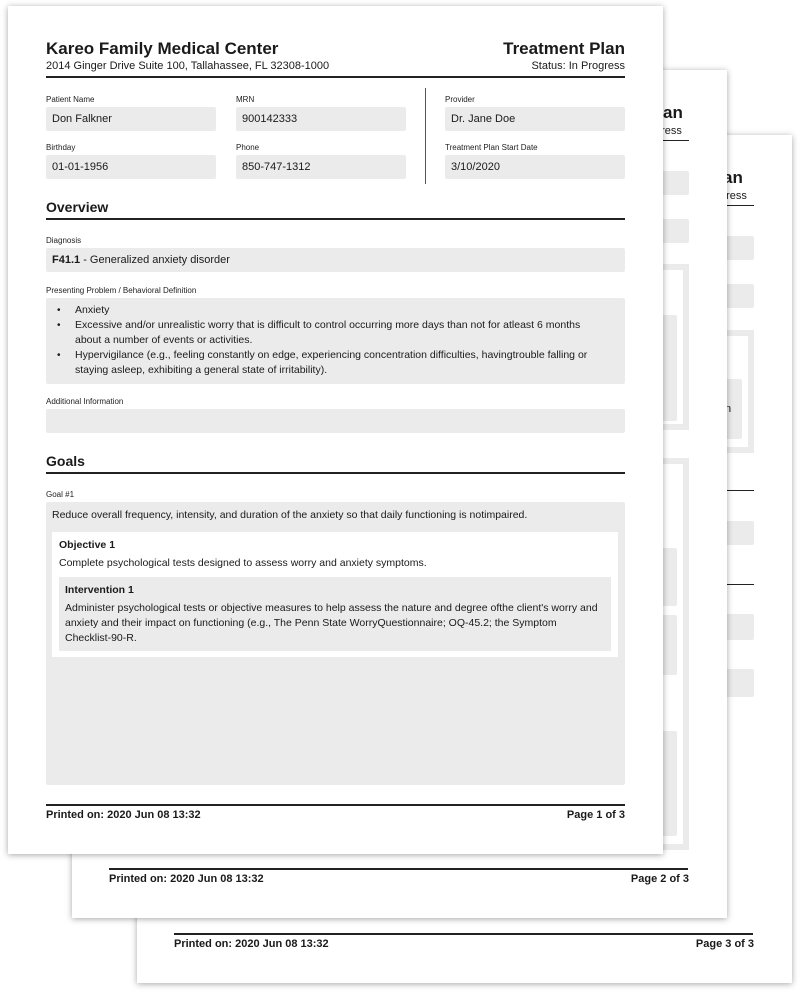 The width and height of the screenshot is (800, 992). I want to click on phone-value: 850-747-1312, so click(276, 167).